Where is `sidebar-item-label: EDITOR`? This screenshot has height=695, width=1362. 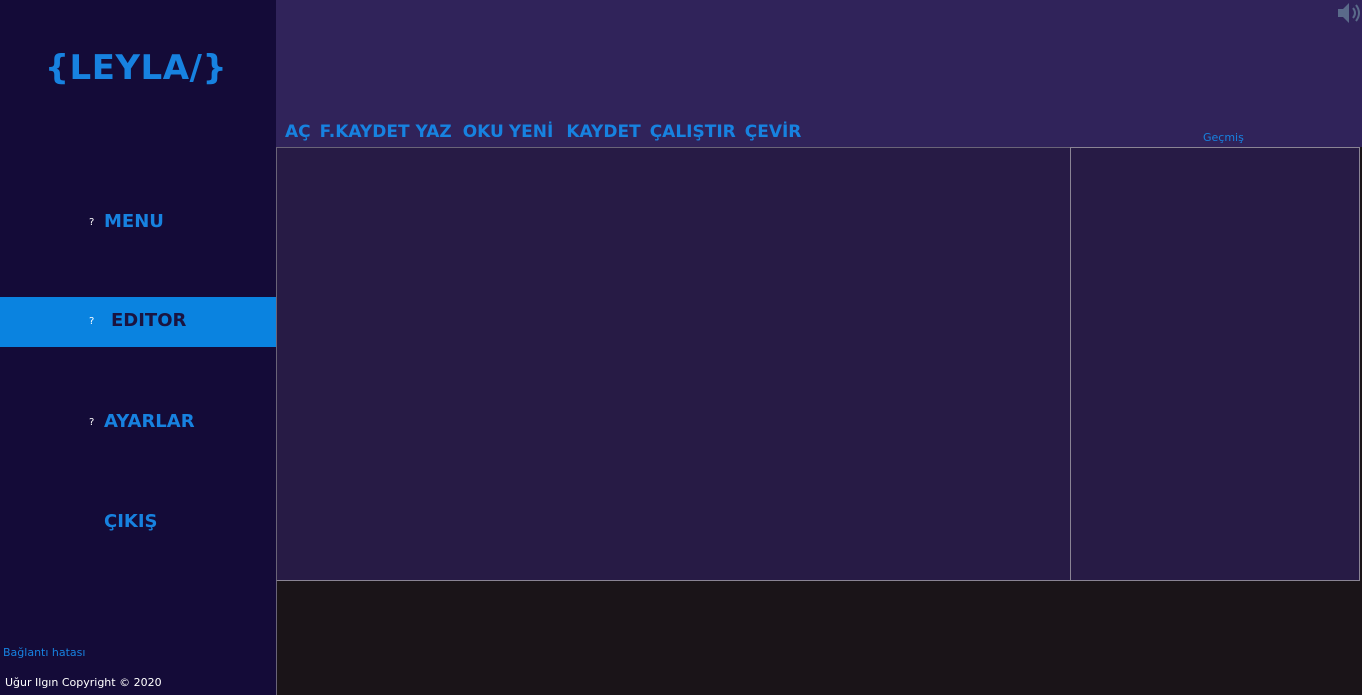
sidebar-item-label: EDITOR is located at coordinates (149, 320).